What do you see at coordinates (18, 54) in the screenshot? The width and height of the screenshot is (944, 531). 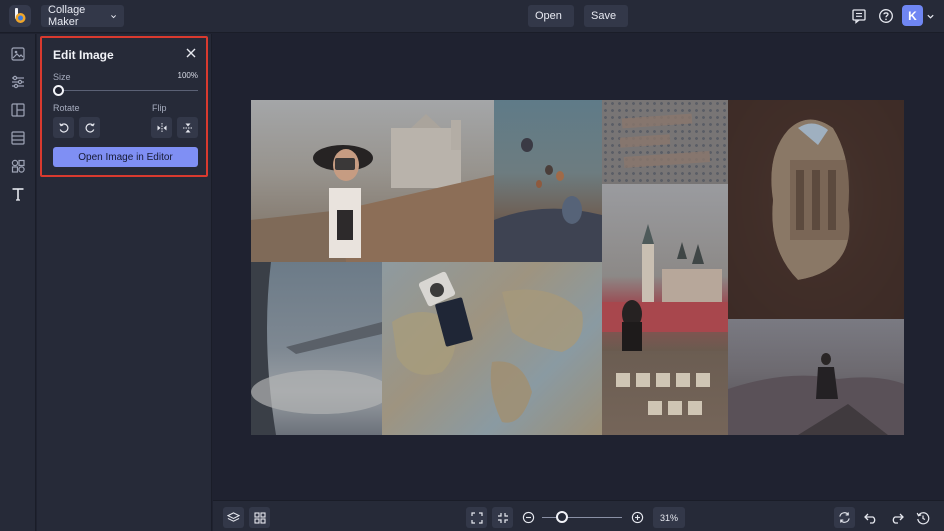 I see `image-icon` at bounding box center [18, 54].